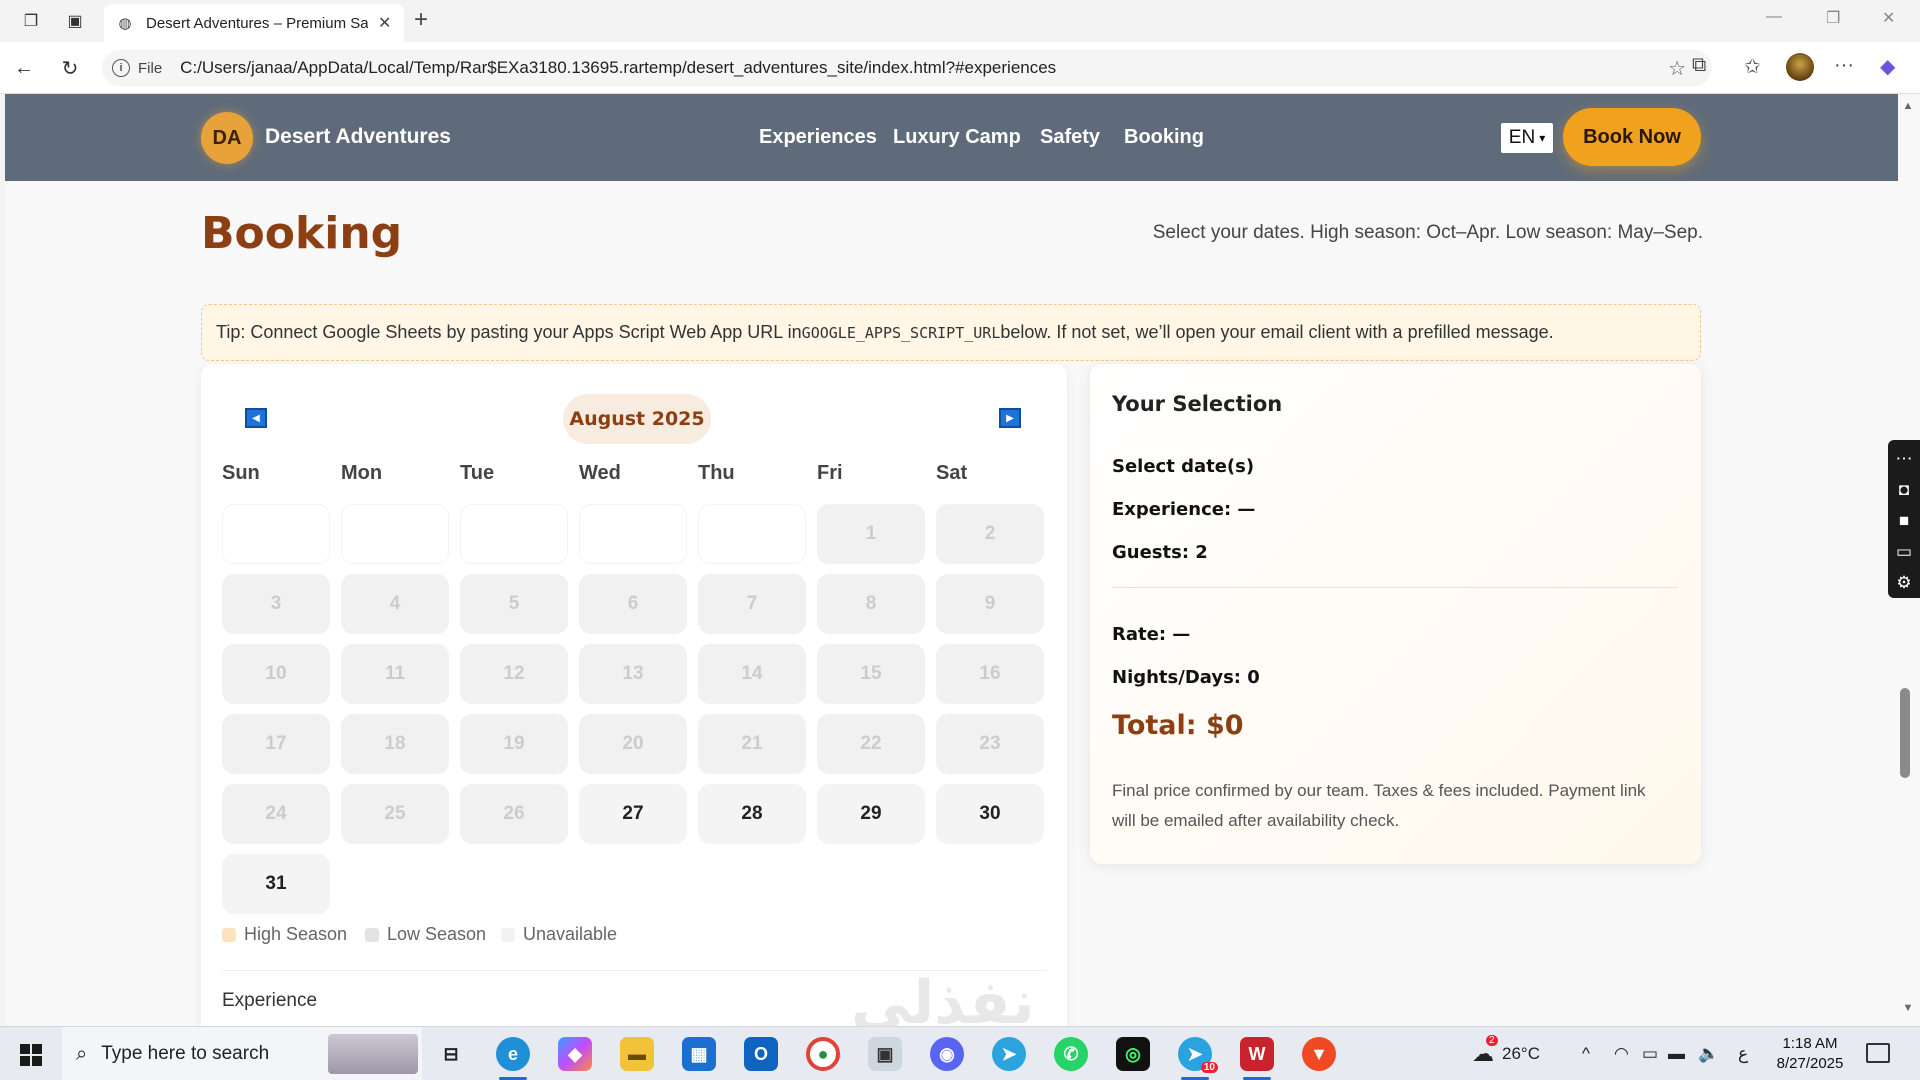  I want to click on calendar-day-6: 6, so click(633, 604).